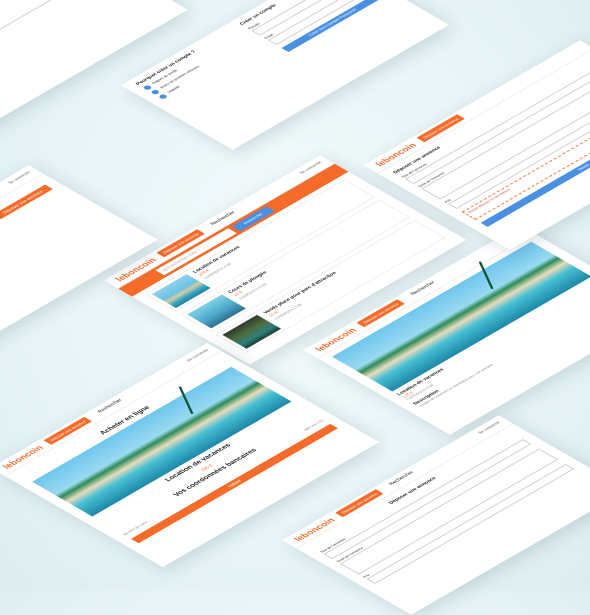 This screenshot has width=590, height=615. What do you see at coordinates (163, 96) in the screenshot?
I see `eye-icon` at bounding box center [163, 96].